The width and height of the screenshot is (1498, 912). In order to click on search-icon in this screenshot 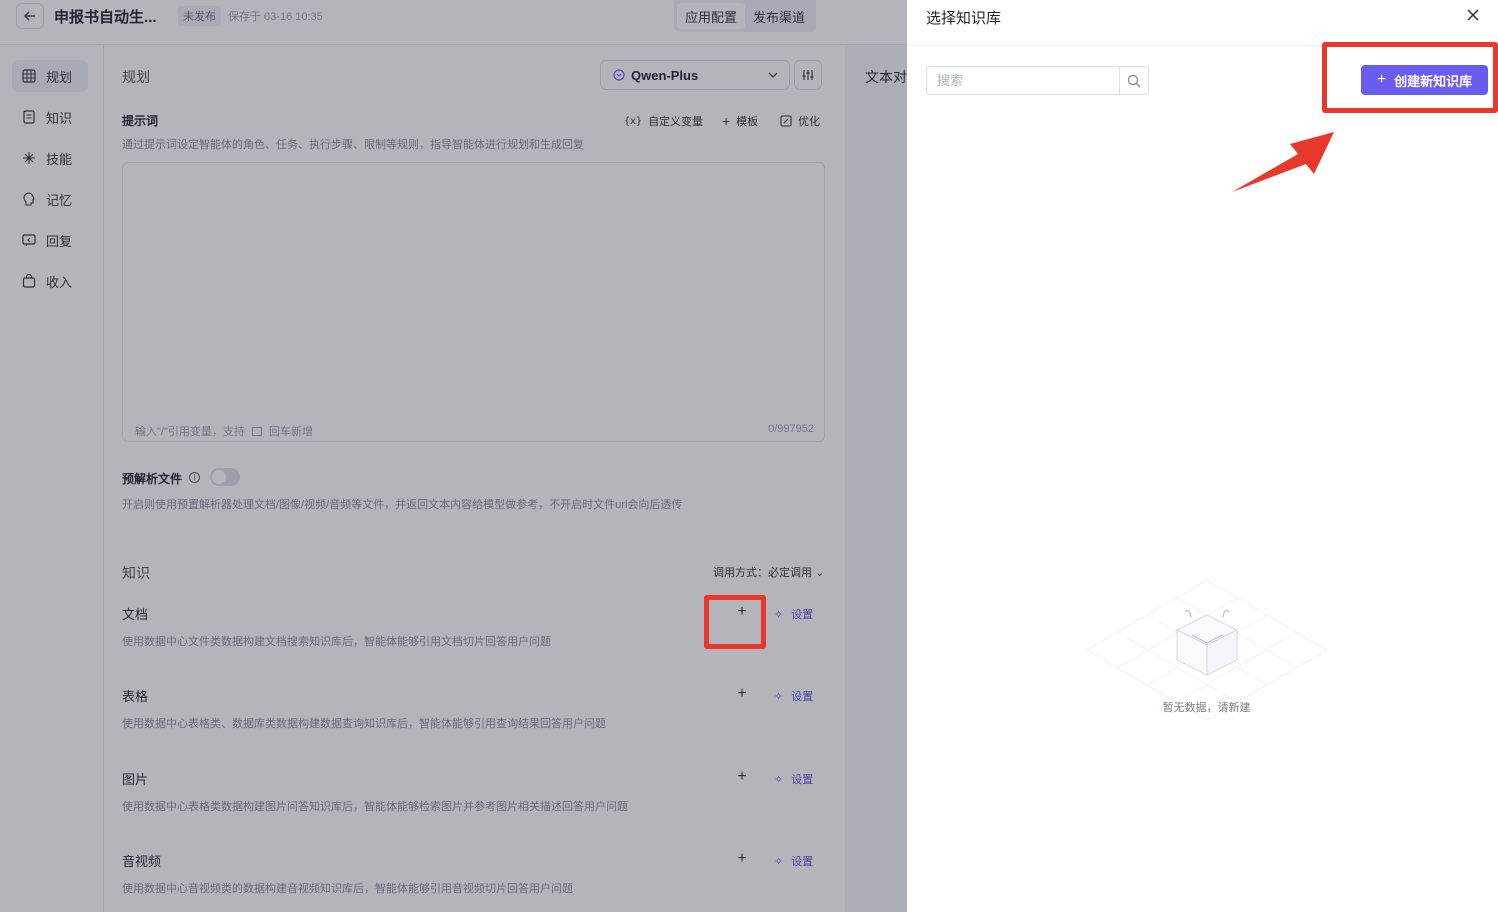, I will do `click(1134, 80)`.